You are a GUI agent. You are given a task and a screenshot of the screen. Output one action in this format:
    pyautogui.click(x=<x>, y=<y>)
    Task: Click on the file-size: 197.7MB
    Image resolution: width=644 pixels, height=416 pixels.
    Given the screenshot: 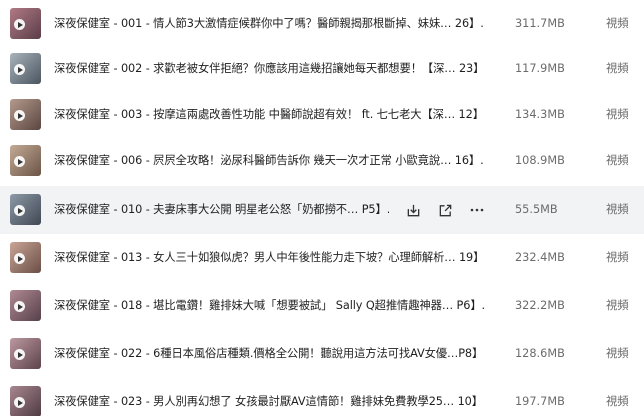 What is the action you would take?
    pyautogui.click(x=540, y=401)
    